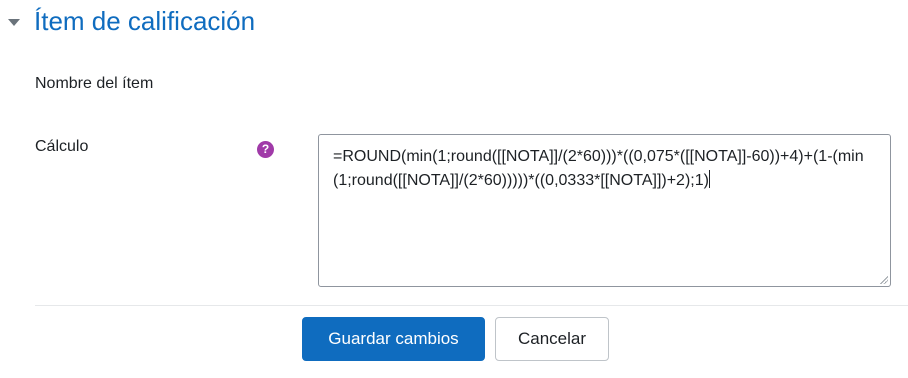 This screenshot has height=378, width=908. What do you see at coordinates (145, 21) in the screenshot?
I see `section-title: Ítem de calificación` at bounding box center [145, 21].